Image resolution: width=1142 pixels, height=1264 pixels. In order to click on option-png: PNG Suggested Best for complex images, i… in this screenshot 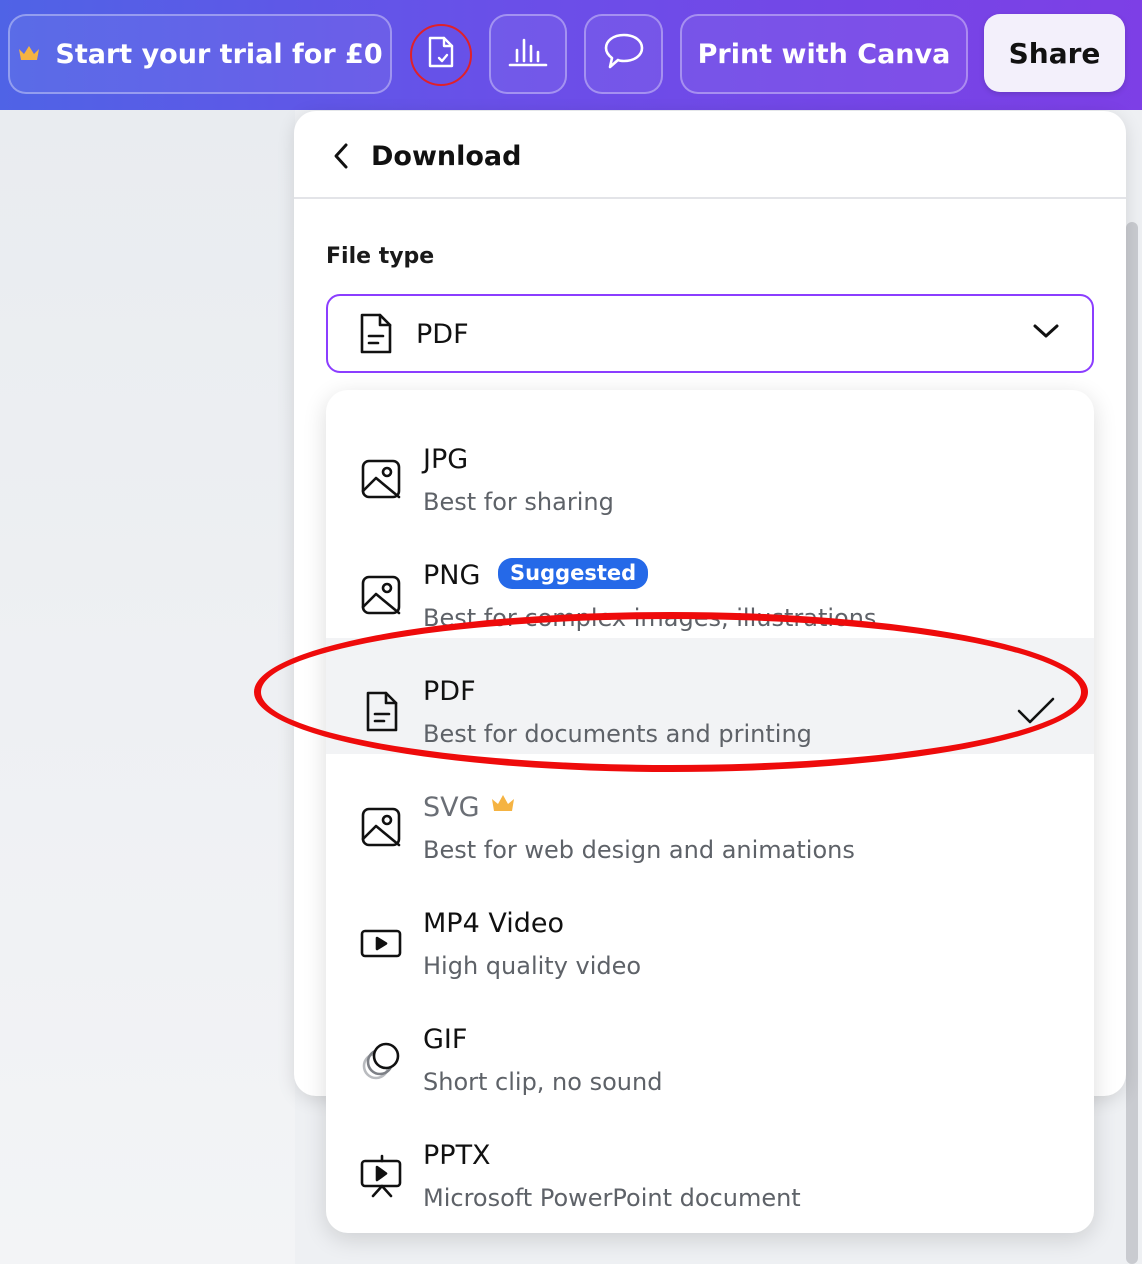, I will do `click(710, 580)`.